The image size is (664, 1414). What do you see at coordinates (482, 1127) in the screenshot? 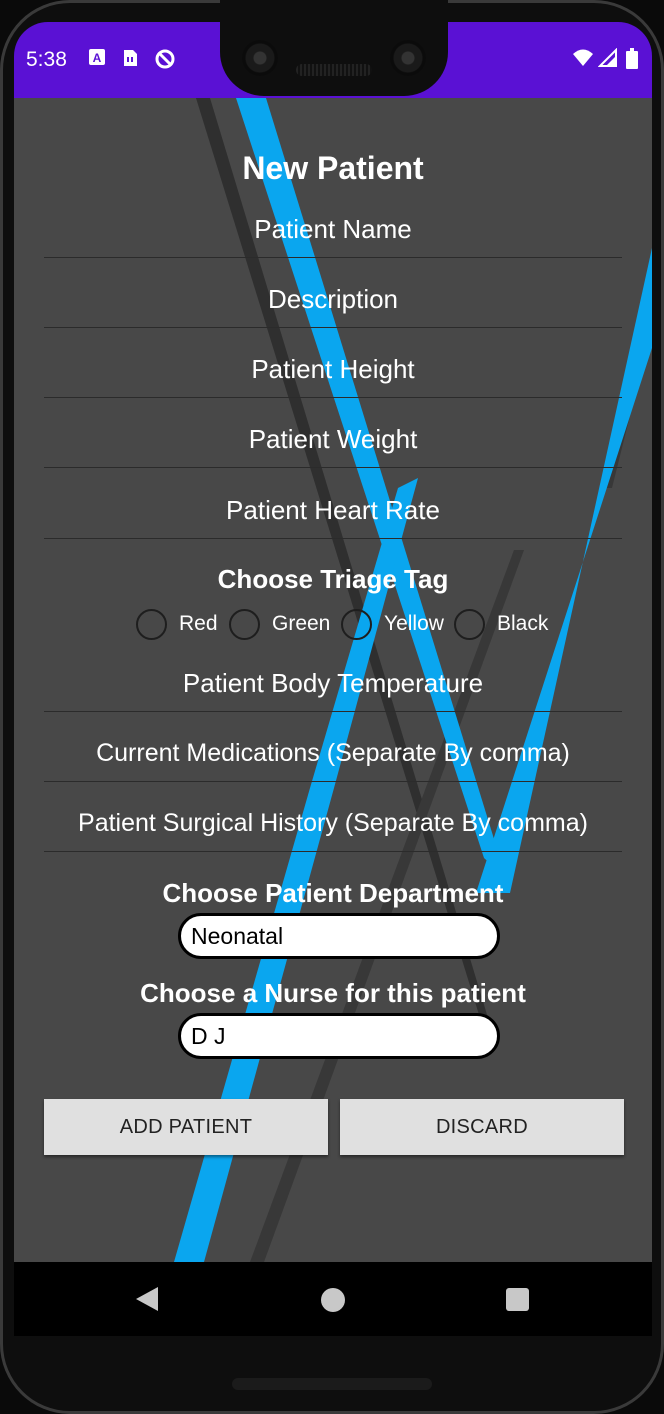
I see `discard-button: DISCARD` at bounding box center [482, 1127].